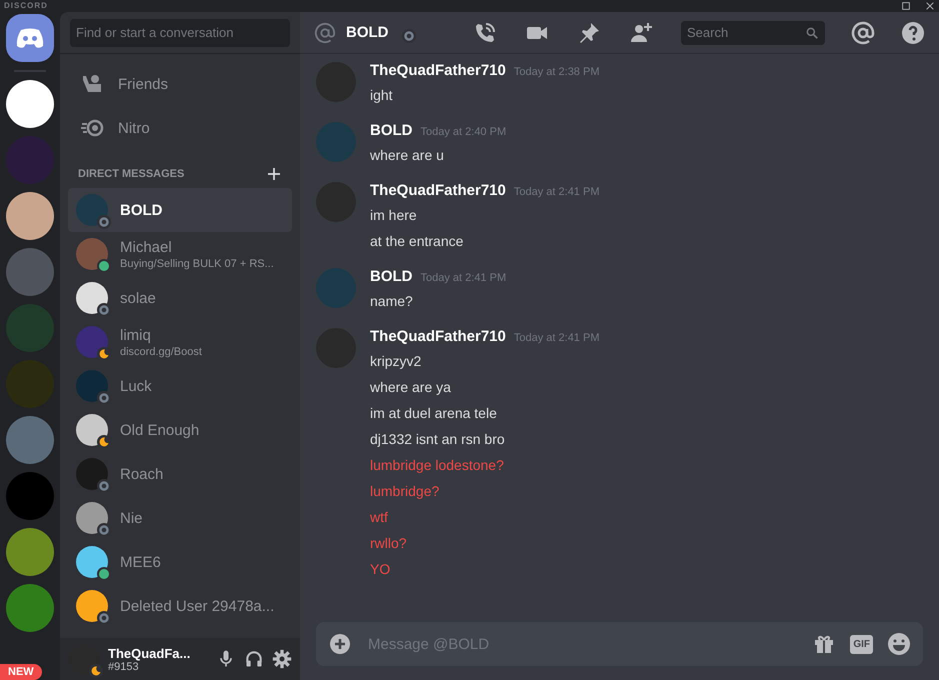 The width and height of the screenshot is (939, 680). I want to click on app-title: DISCORD, so click(26, 6).